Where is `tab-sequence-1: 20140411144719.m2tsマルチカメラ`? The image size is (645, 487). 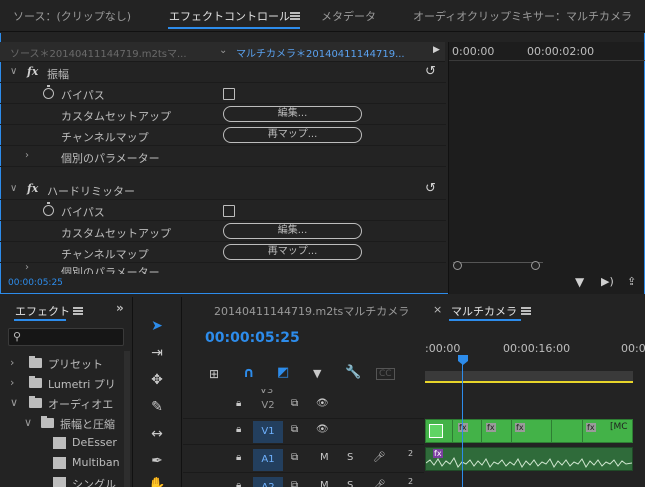
tab-sequence-1: 20140411144719.m2tsマルチカメラ is located at coordinates (311, 311).